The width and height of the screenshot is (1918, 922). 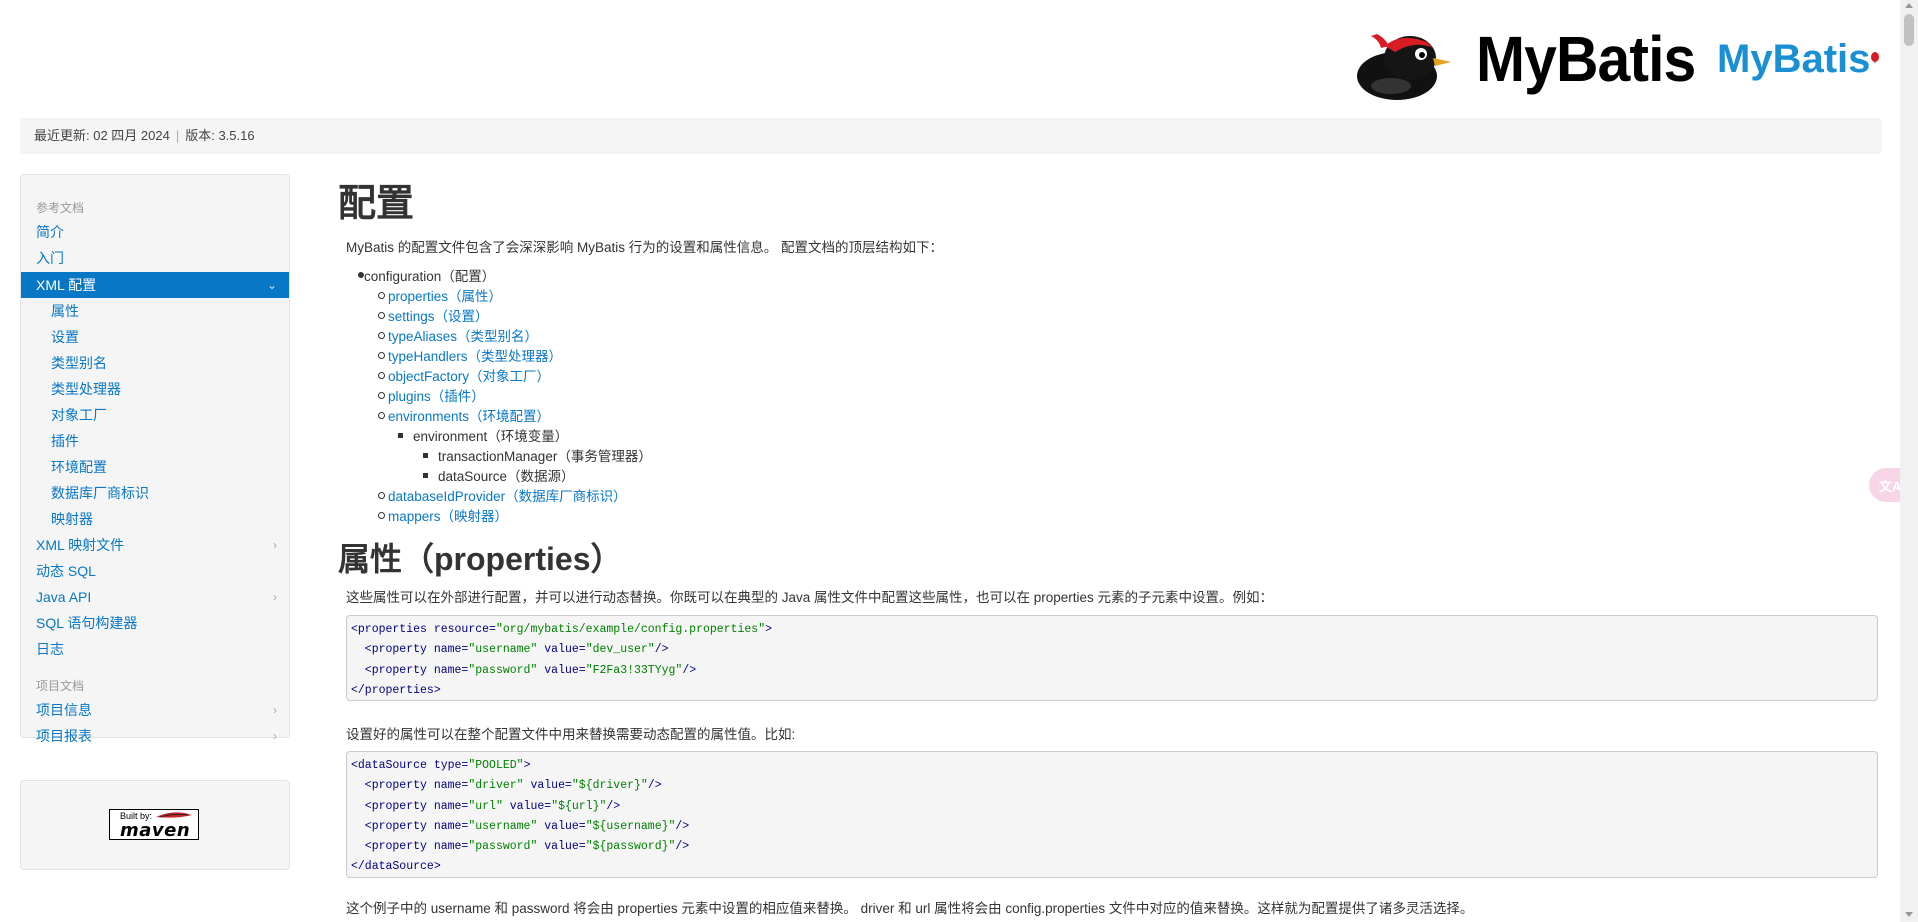 What do you see at coordinates (220, 135) in the screenshot?
I see `version: 版本: 3.5.16` at bounding box center [220, 135].